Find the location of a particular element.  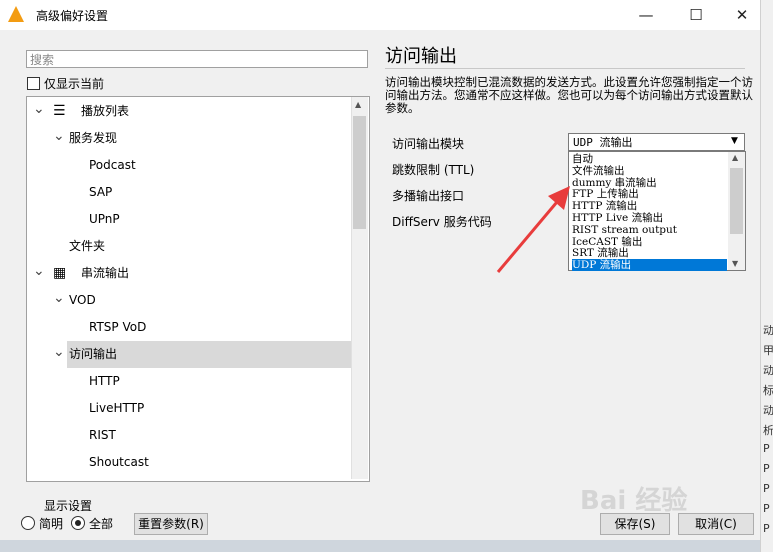

show-current-checkbox is located at coordinates (33, 83).